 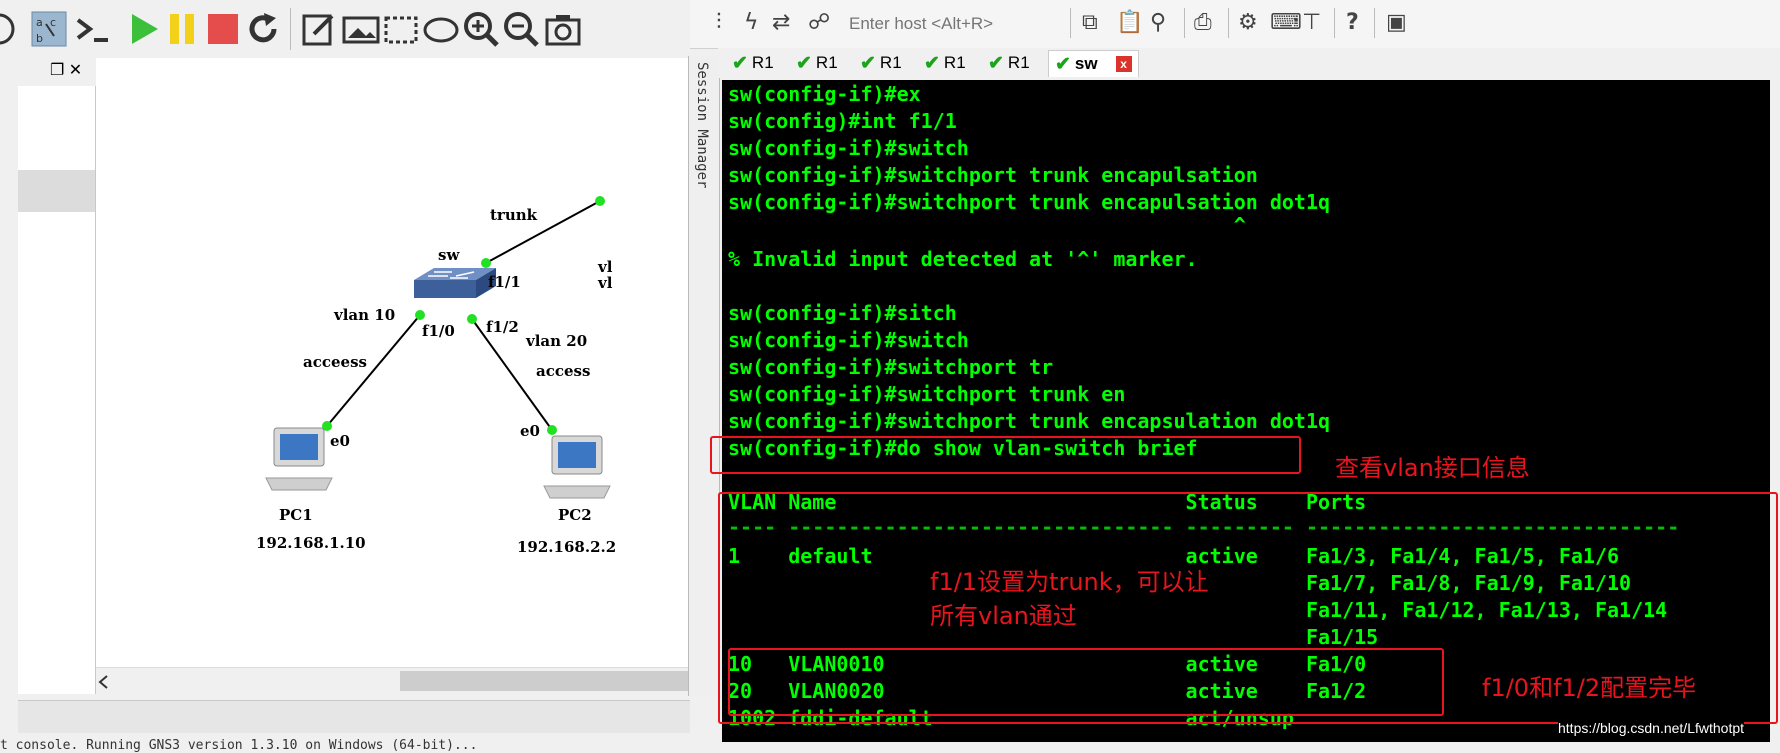 What do you see at coordinates (401, 29) in the screenshot?
I see `draw-rectangle-icon` at bounding box center [401, 29].